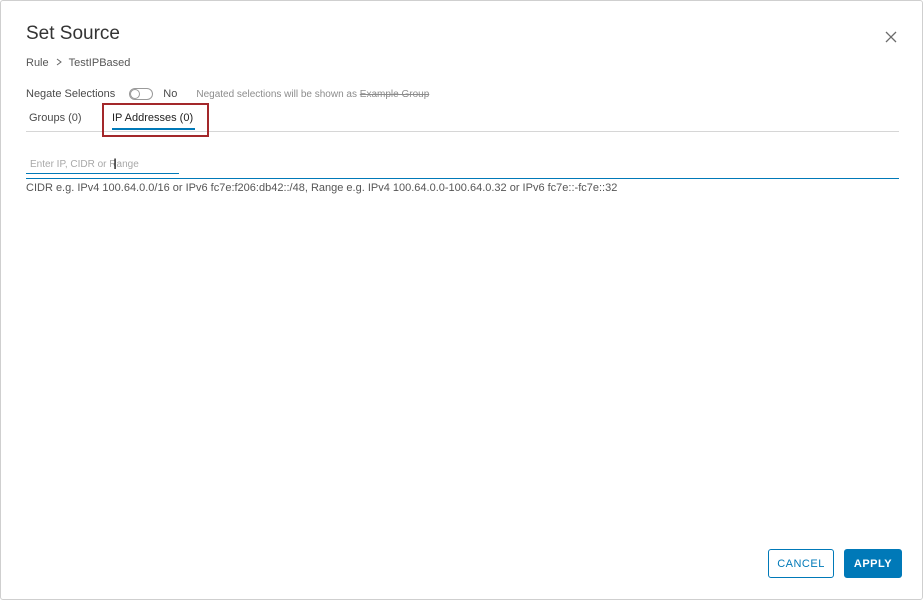 This screenshot has height=600, width=923. I want to click on breadcrumb-current: TestIPBased, so click(99, 63).